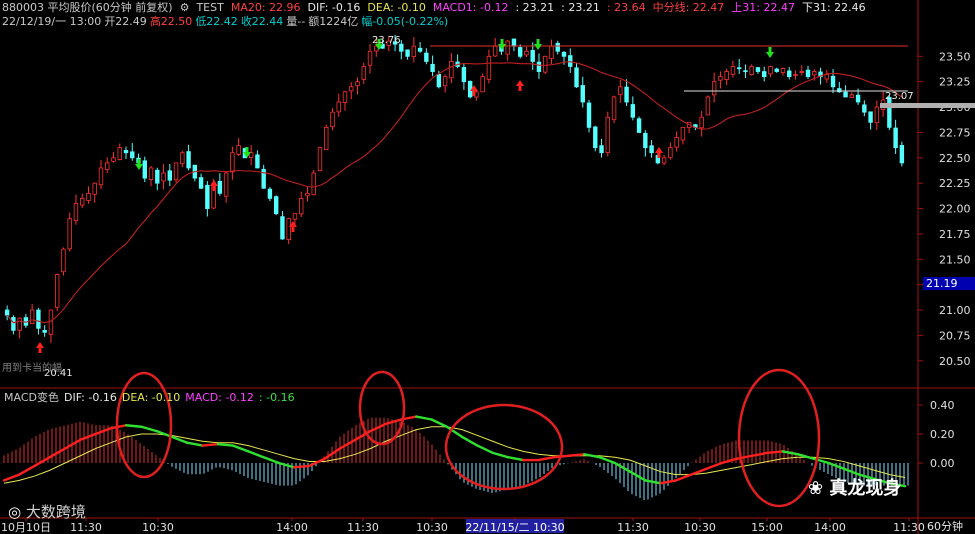  I want to click on header-field-4: DIF: -0.16, so click(334, 7).